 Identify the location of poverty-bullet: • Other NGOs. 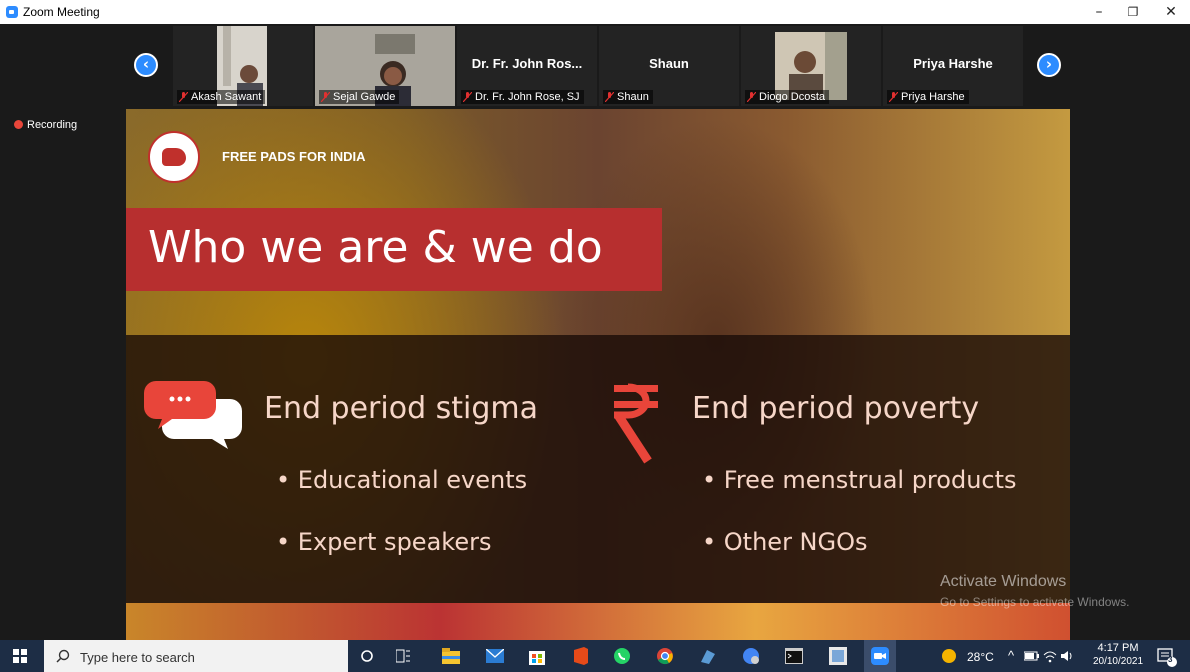
(785, 542).